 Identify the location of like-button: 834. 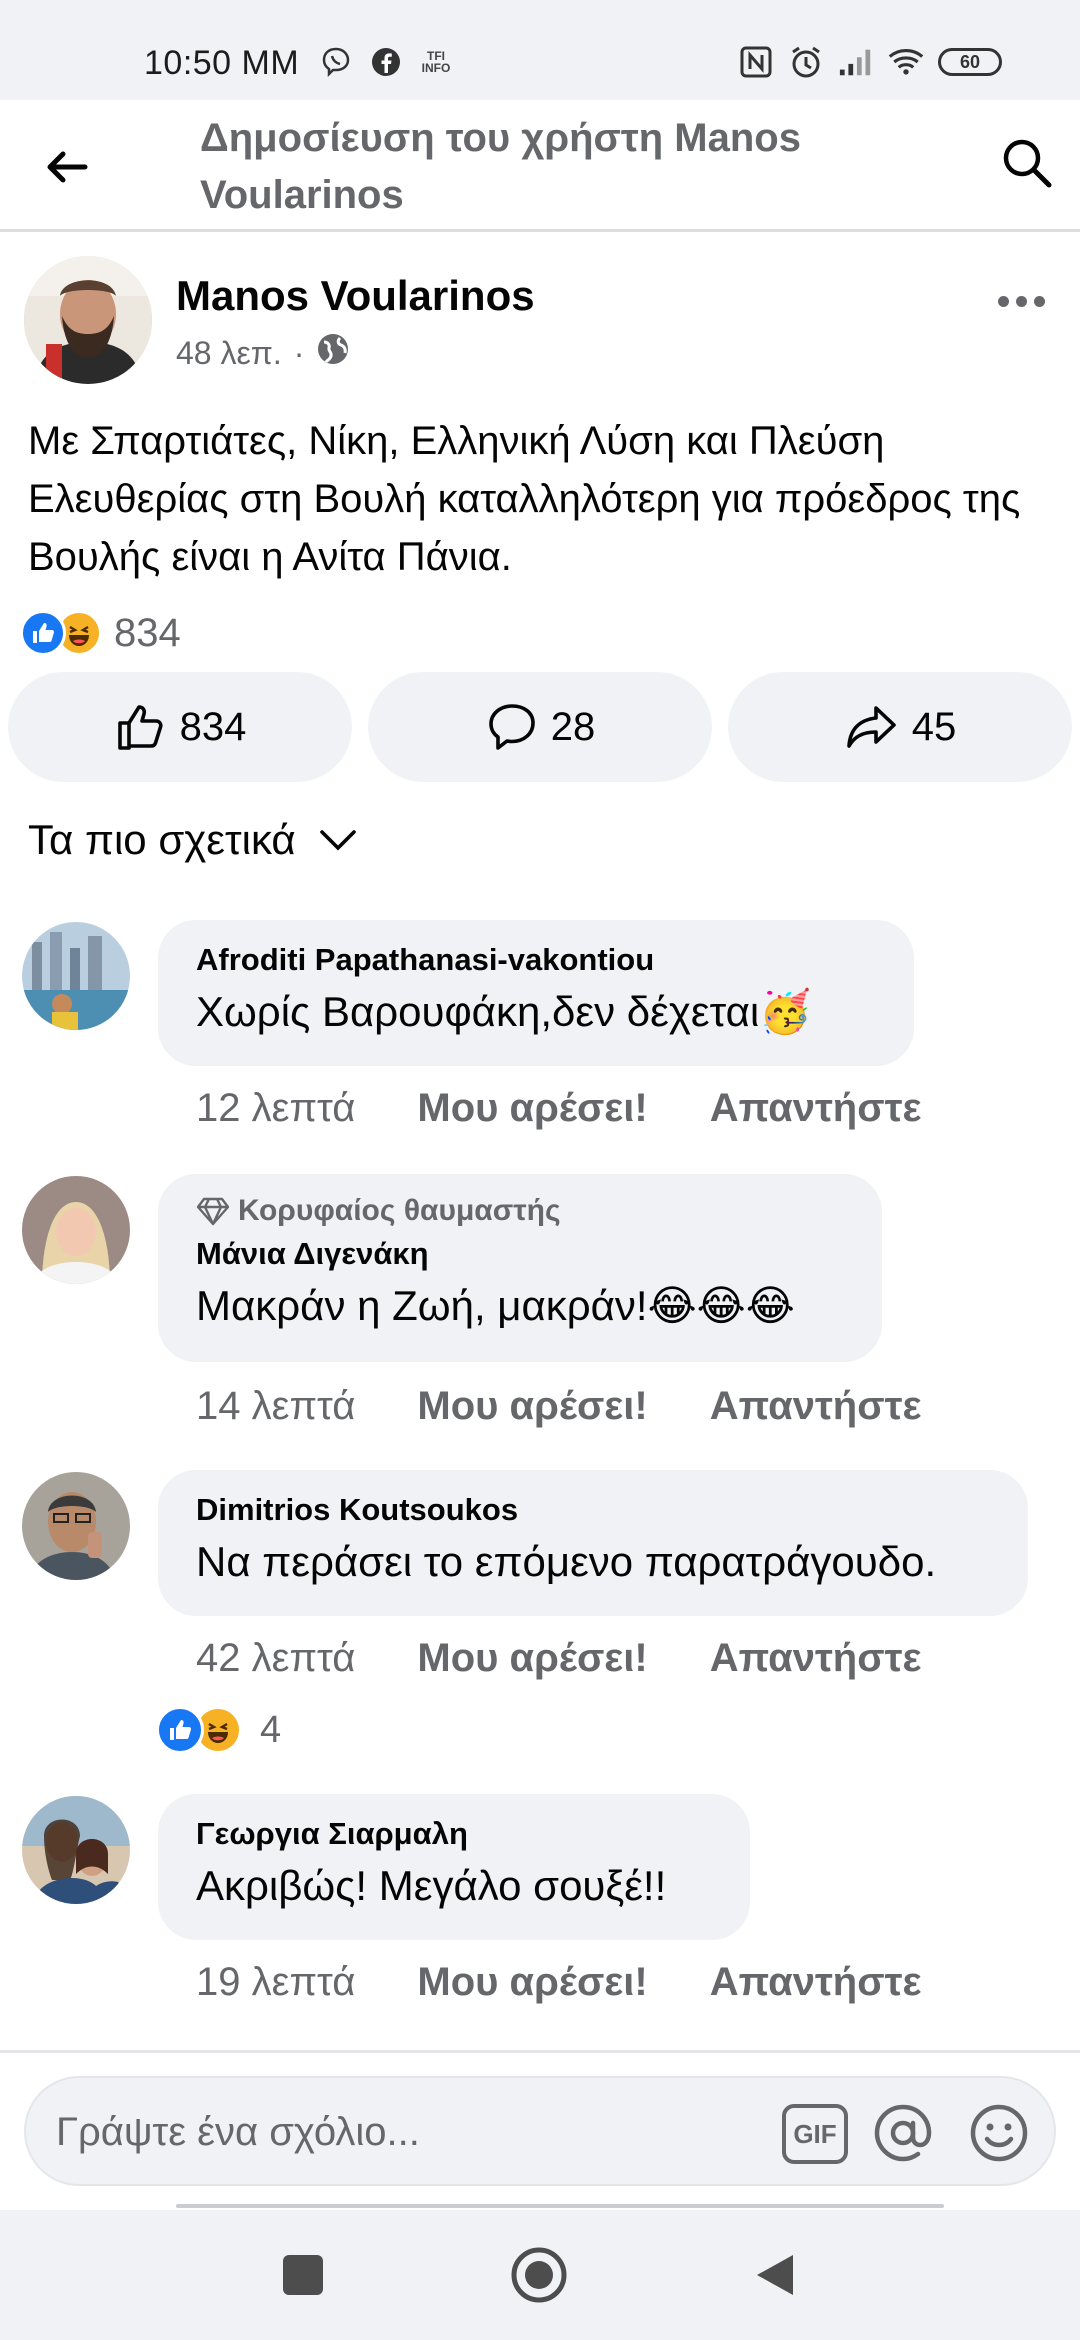
(180, 727).